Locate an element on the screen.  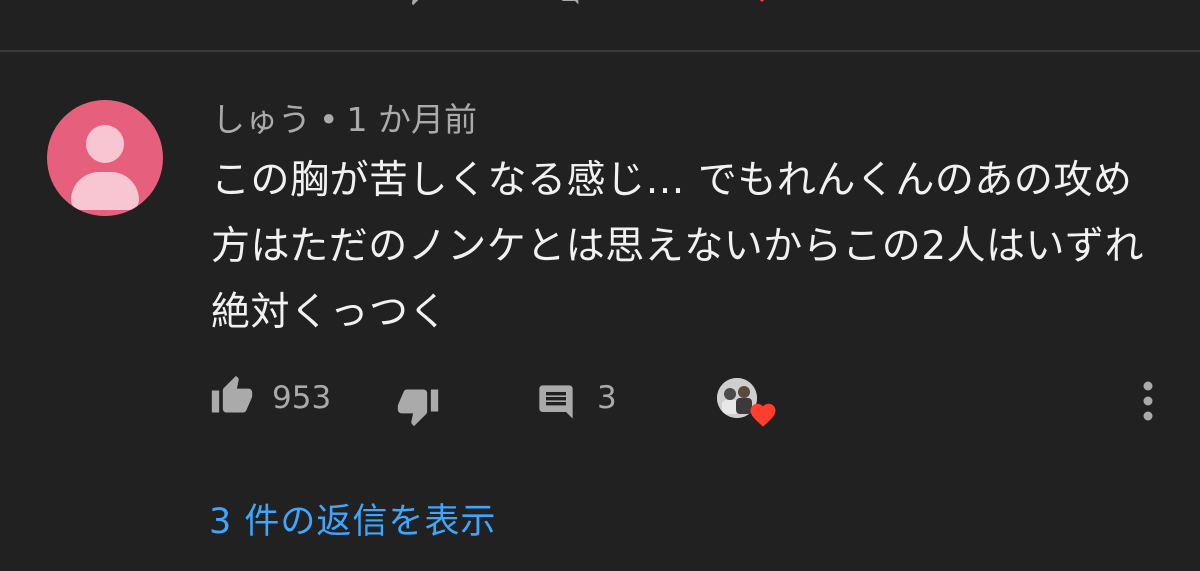
thumbs-up-icon is located at coordinates (232, 394).